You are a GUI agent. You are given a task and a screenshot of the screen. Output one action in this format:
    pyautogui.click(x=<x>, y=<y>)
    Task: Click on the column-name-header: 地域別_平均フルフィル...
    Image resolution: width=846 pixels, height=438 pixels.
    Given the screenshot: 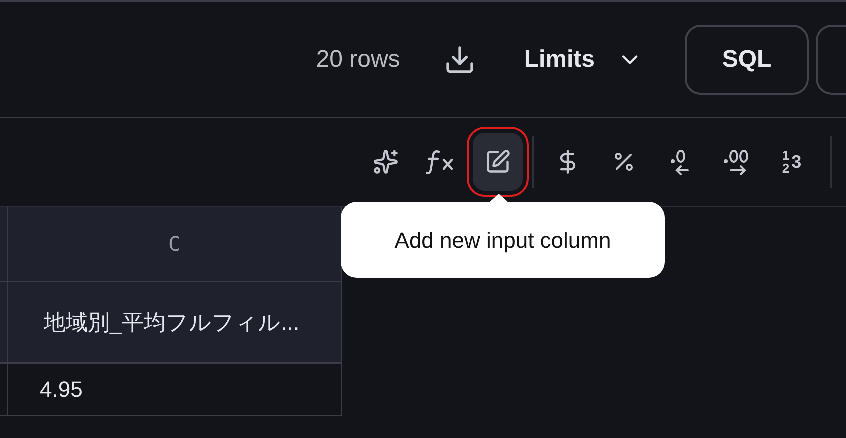 What is the action you would take?
    pyautogui.click(x=174, y=323)
    